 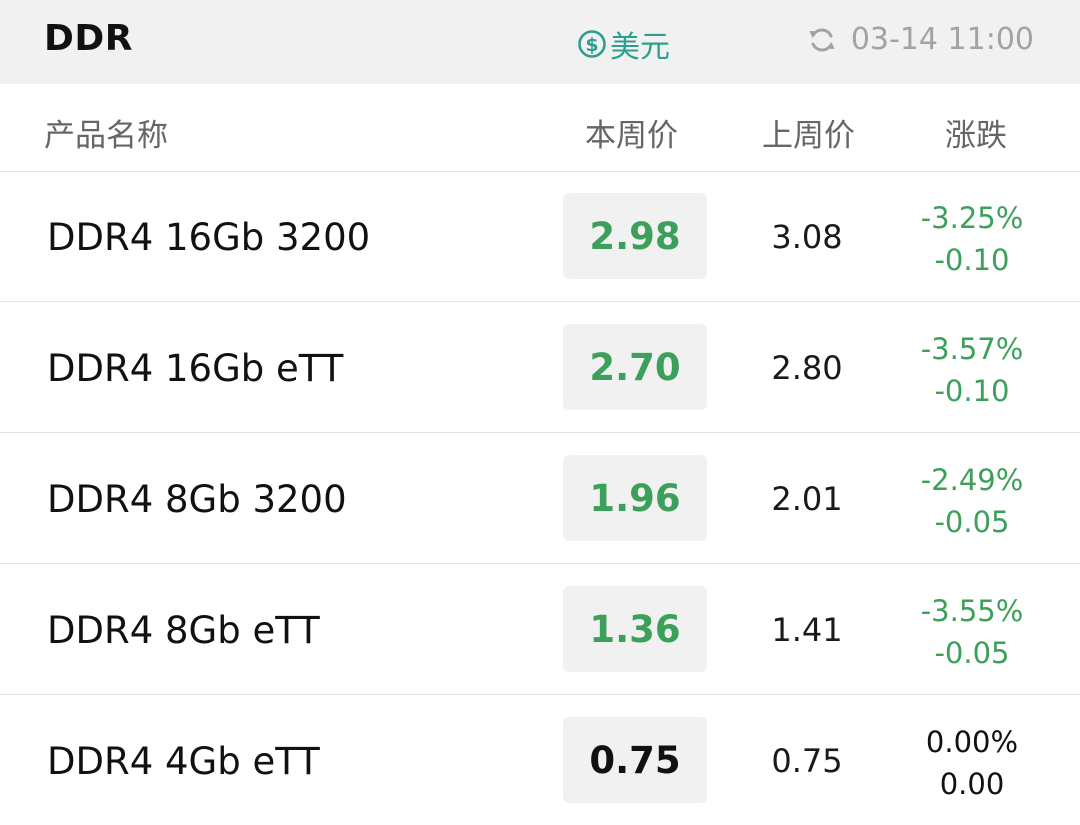 I want to click on this-week-price: 0.75, so click(x=635, y=760).